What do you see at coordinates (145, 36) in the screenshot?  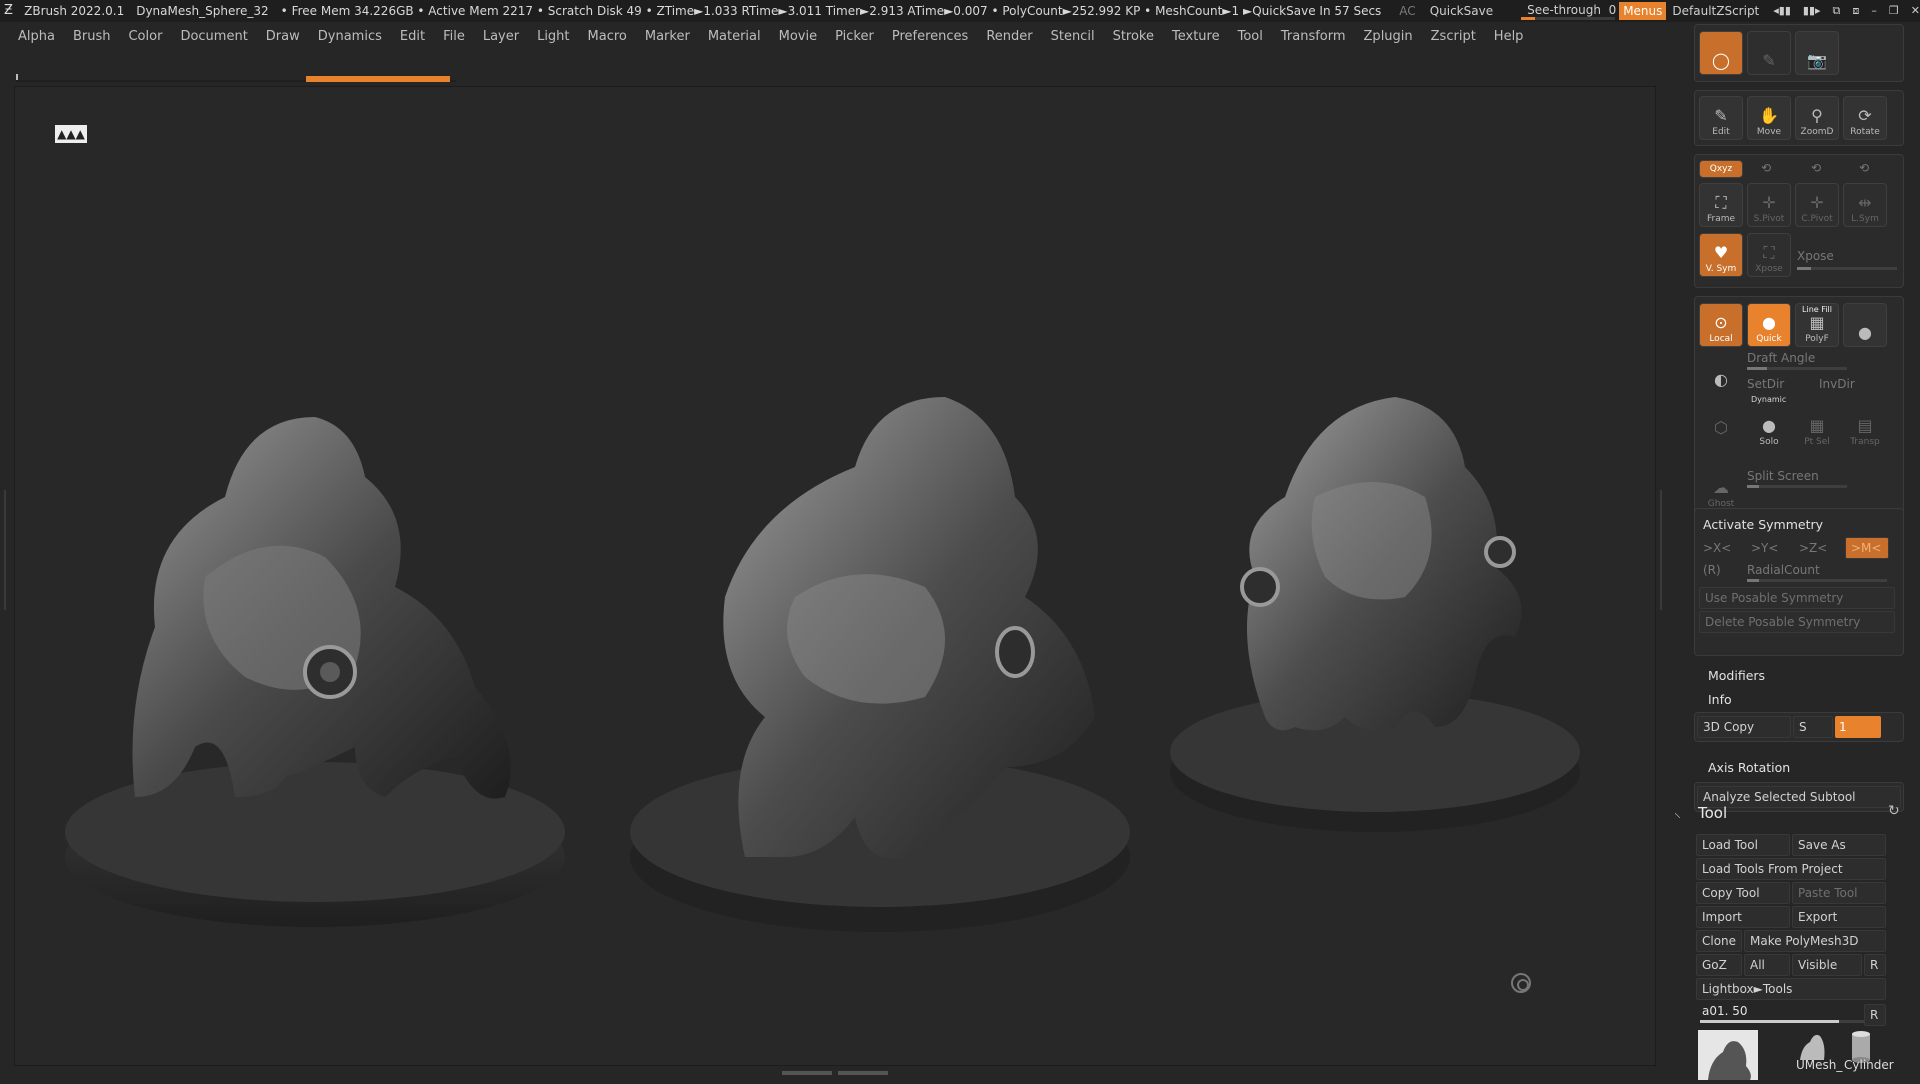 I see `menu-color: Color` at bounding box center [145, 36].